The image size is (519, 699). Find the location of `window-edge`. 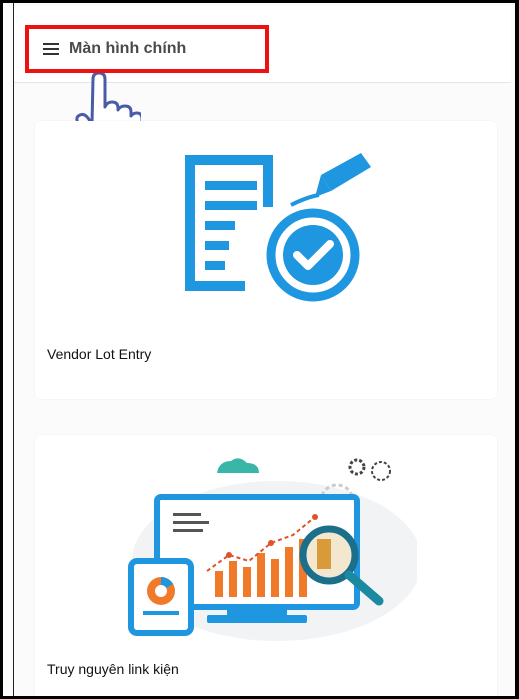

window-edge is located at coordinates (13, 349).